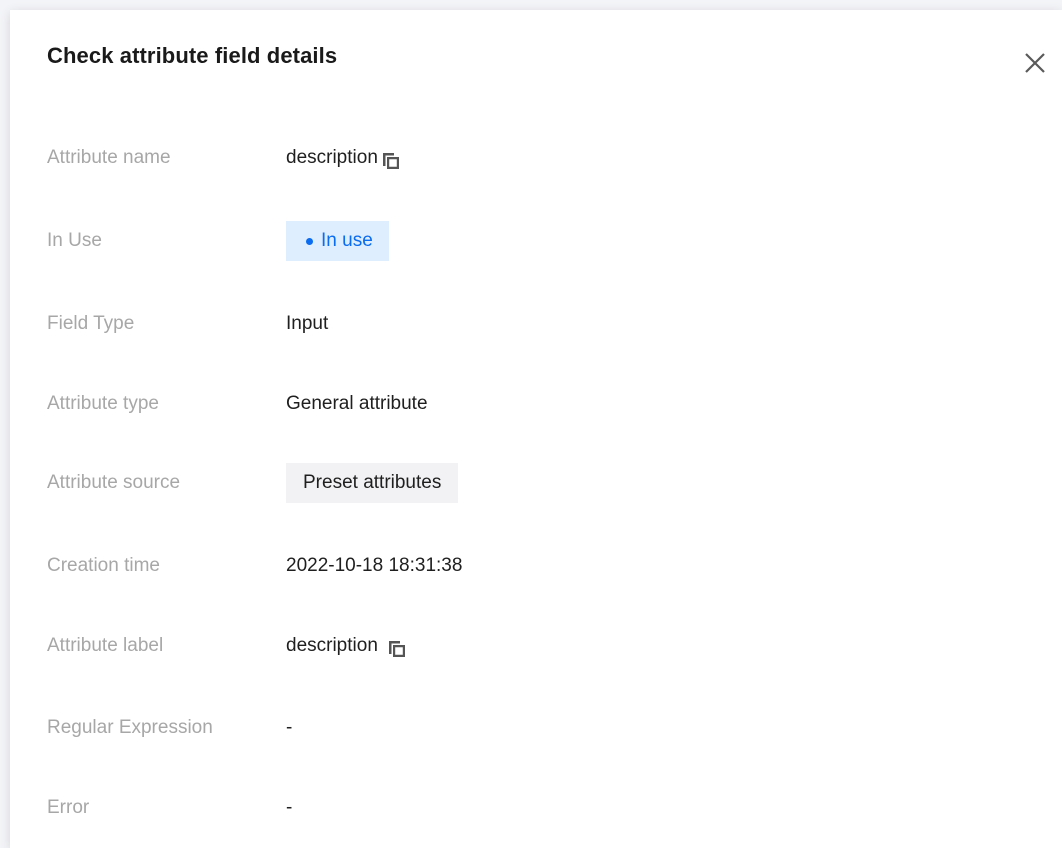 Image resolution: width=1062 pixels, height=848 pixels. I want to click on attribute-source-tag: Preset attributes, so click(372, 483).